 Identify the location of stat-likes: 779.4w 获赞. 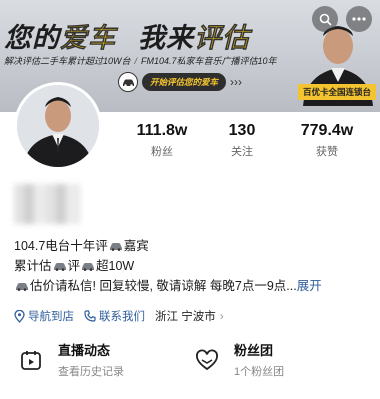
(327, 140).